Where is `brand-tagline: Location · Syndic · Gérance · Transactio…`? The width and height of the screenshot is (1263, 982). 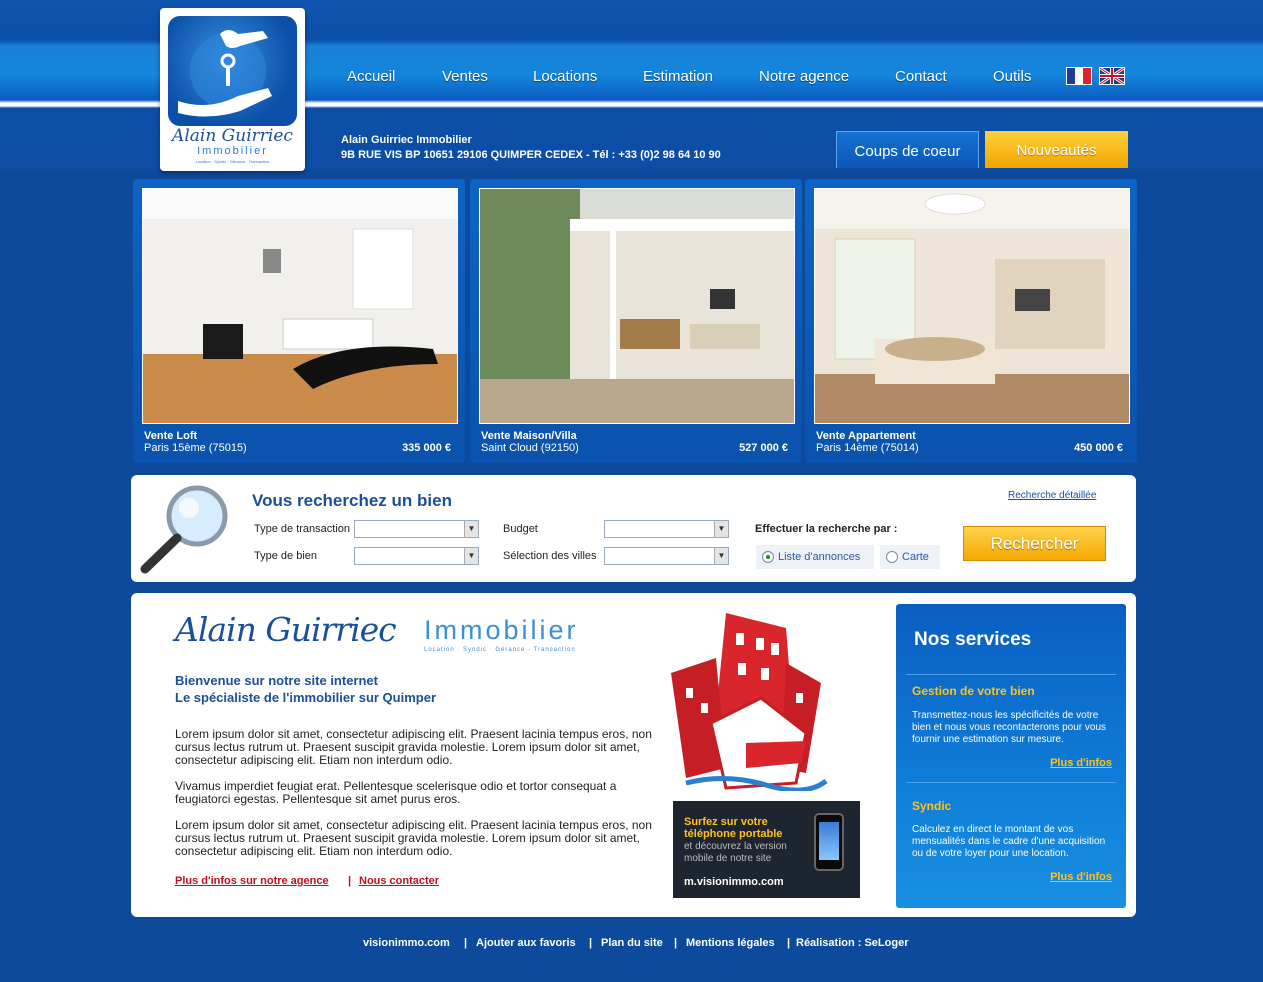
brand-tagline: Location · Syndic · Gérance · Transactio… is located at coordinates (500, 650).